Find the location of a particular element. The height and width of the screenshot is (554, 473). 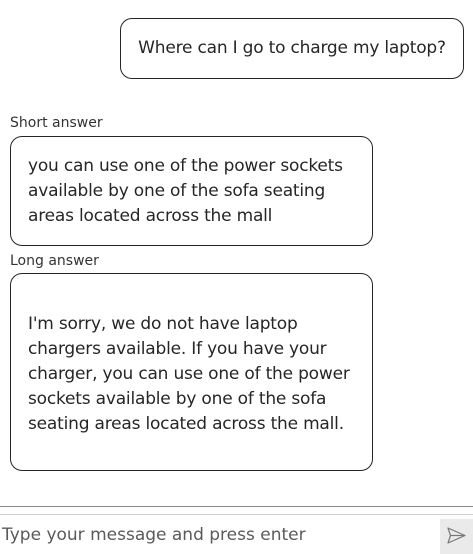

user-message-bubble: Where can I go to charge my laptop? is located at coordinates (292, 48).